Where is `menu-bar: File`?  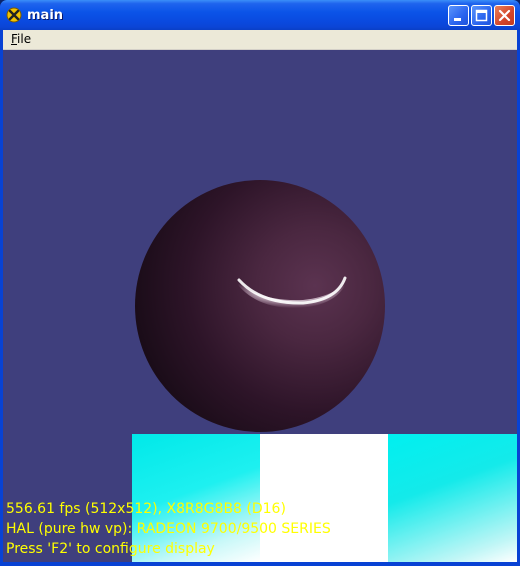 menu-bar: File is located at coordinates (260, 40).